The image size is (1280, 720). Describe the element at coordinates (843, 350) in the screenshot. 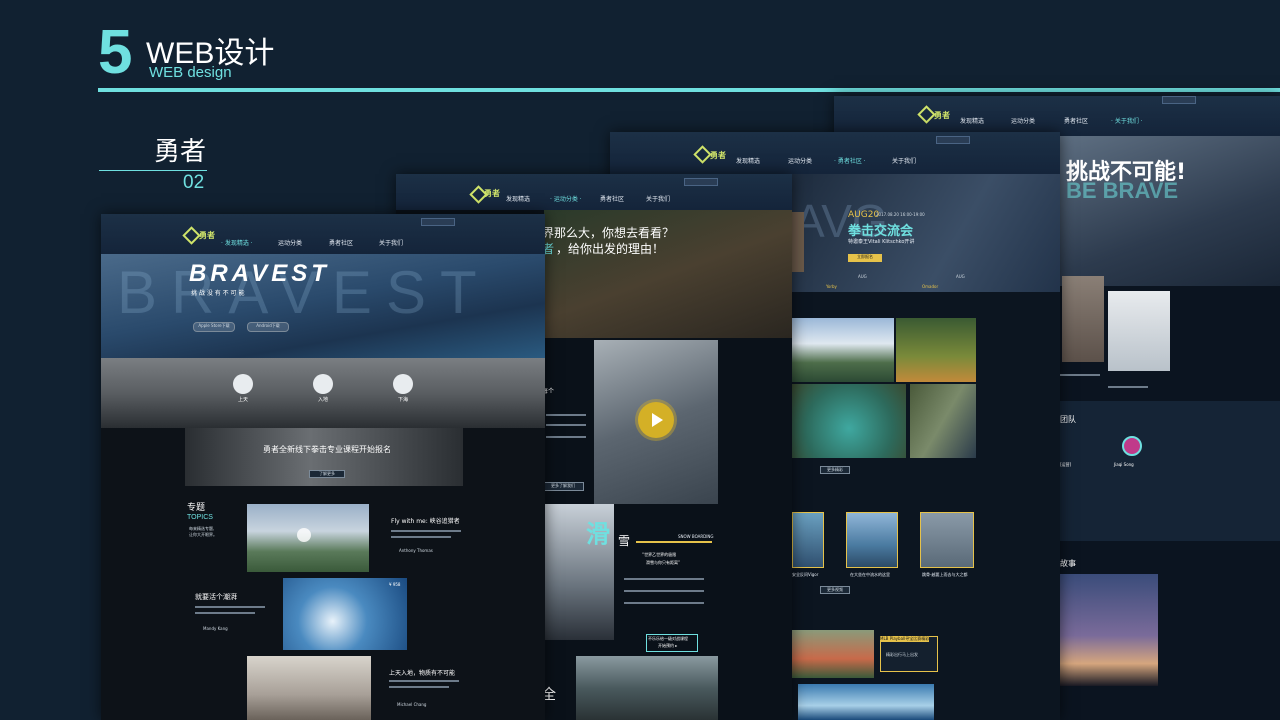

I see `mountain-lake-photo` at that location.